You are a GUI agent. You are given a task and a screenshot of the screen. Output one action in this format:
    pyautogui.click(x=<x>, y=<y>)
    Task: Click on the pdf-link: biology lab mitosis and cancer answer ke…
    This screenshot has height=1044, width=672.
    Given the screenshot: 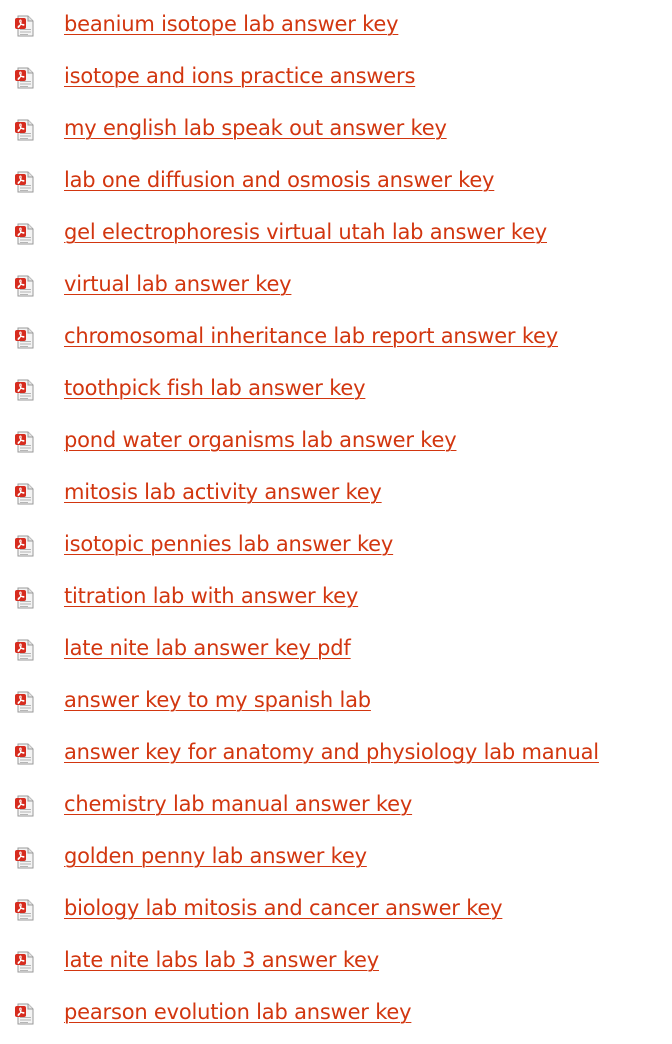 What is the action you would take?
    pyautogui.click(x=283, y=908)
    